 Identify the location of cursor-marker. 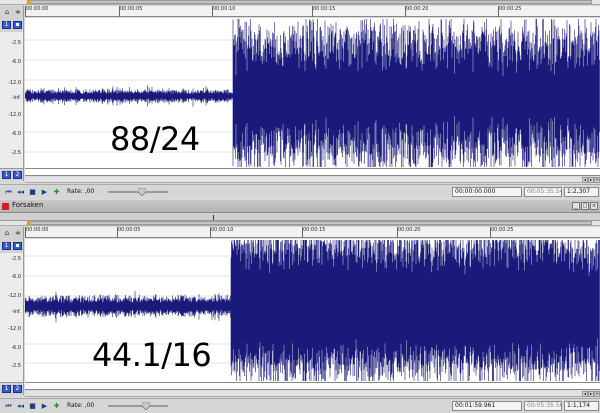
(213, 217).